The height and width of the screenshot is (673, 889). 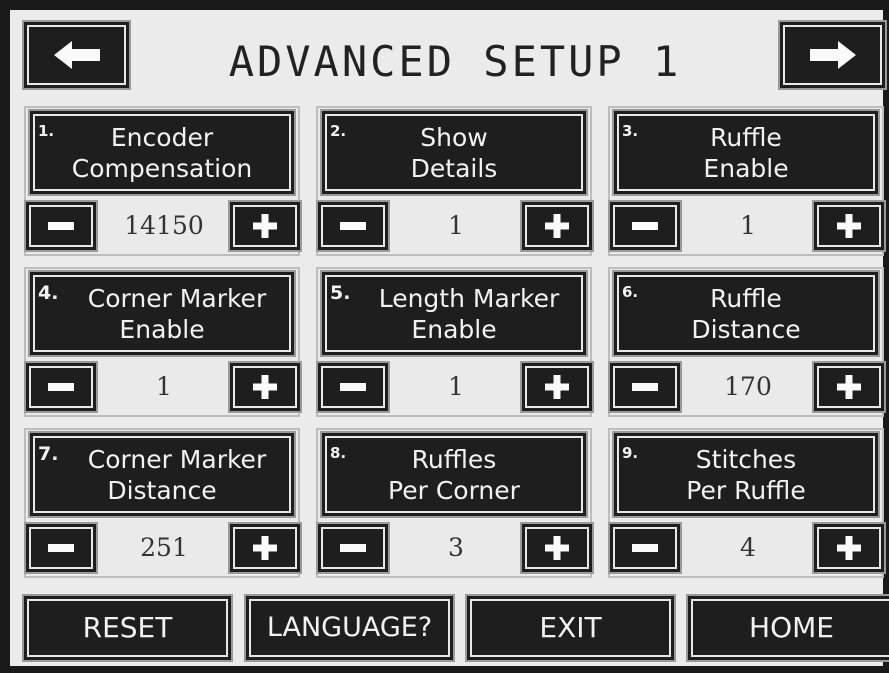 I want to click on parameter-number: 9., so click(x=630, y=453).